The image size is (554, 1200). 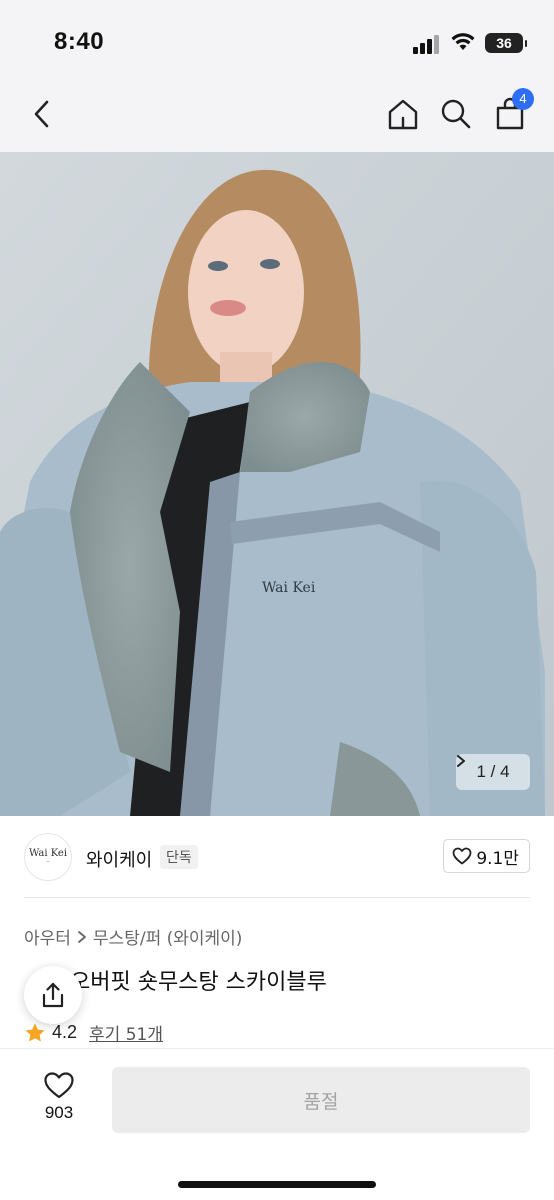 I want to click on status-bar: 8:40 36, so click(x=277, y=40).